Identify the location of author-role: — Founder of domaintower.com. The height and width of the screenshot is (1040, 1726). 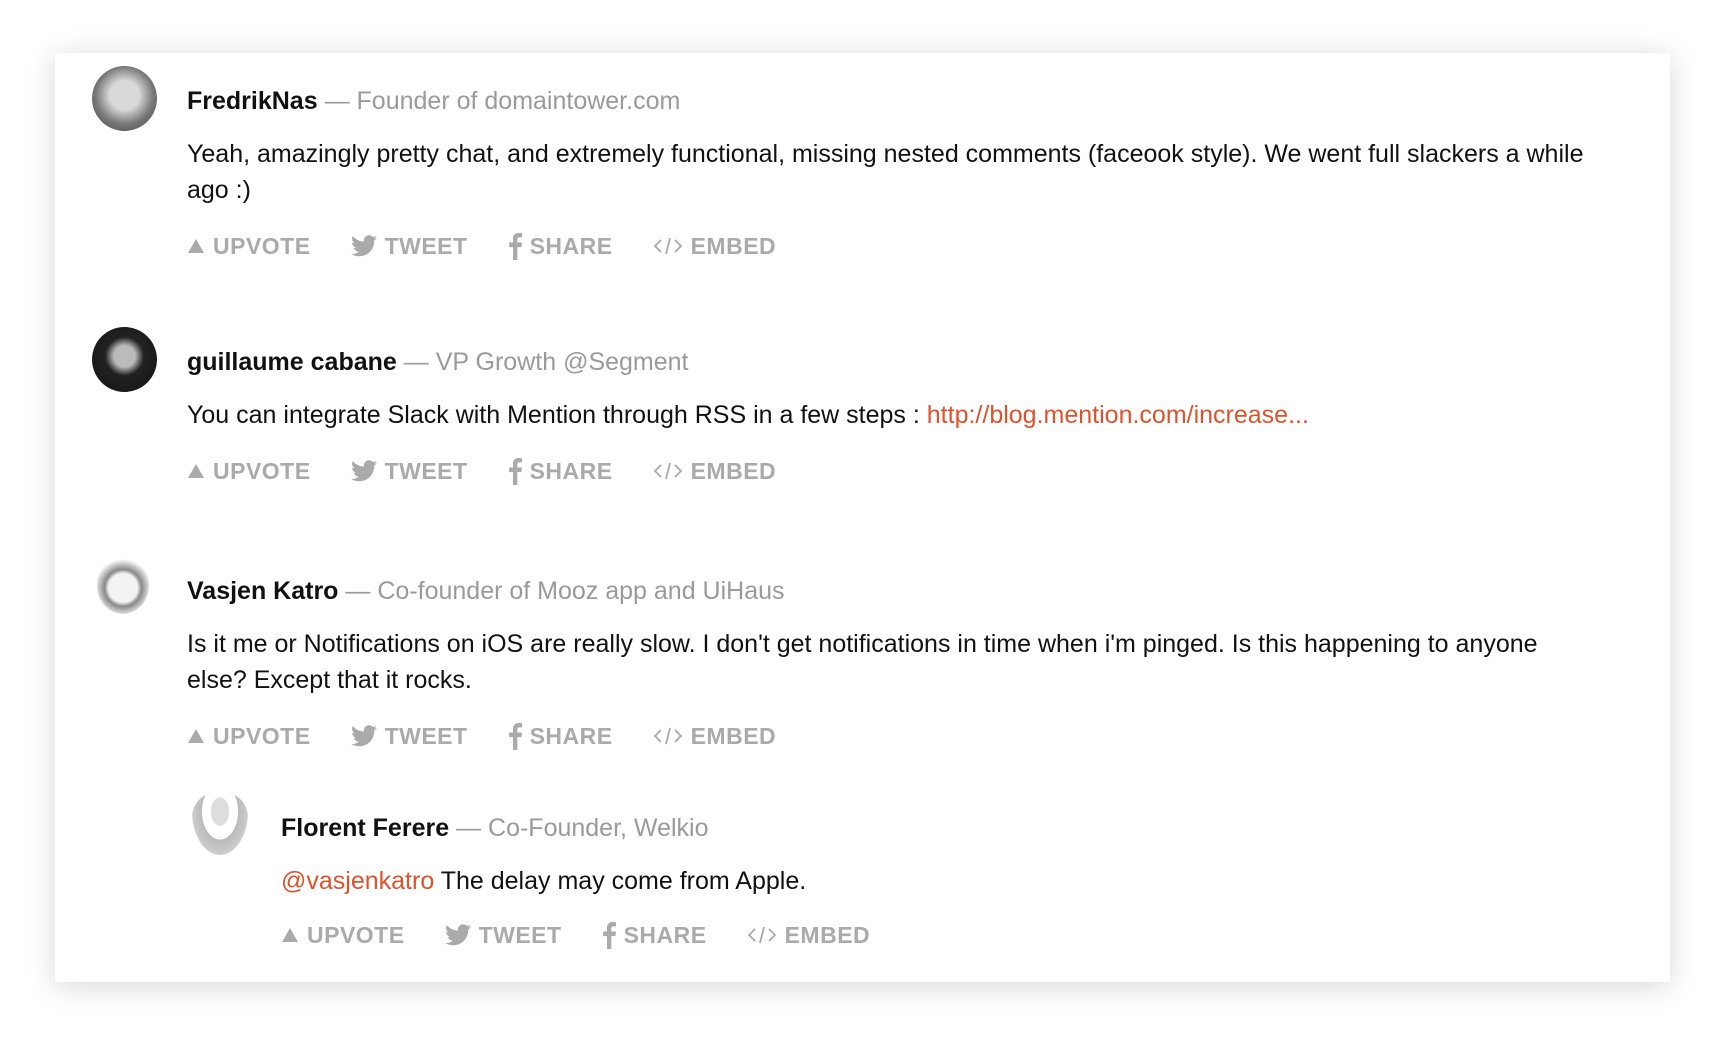
(502, 101).